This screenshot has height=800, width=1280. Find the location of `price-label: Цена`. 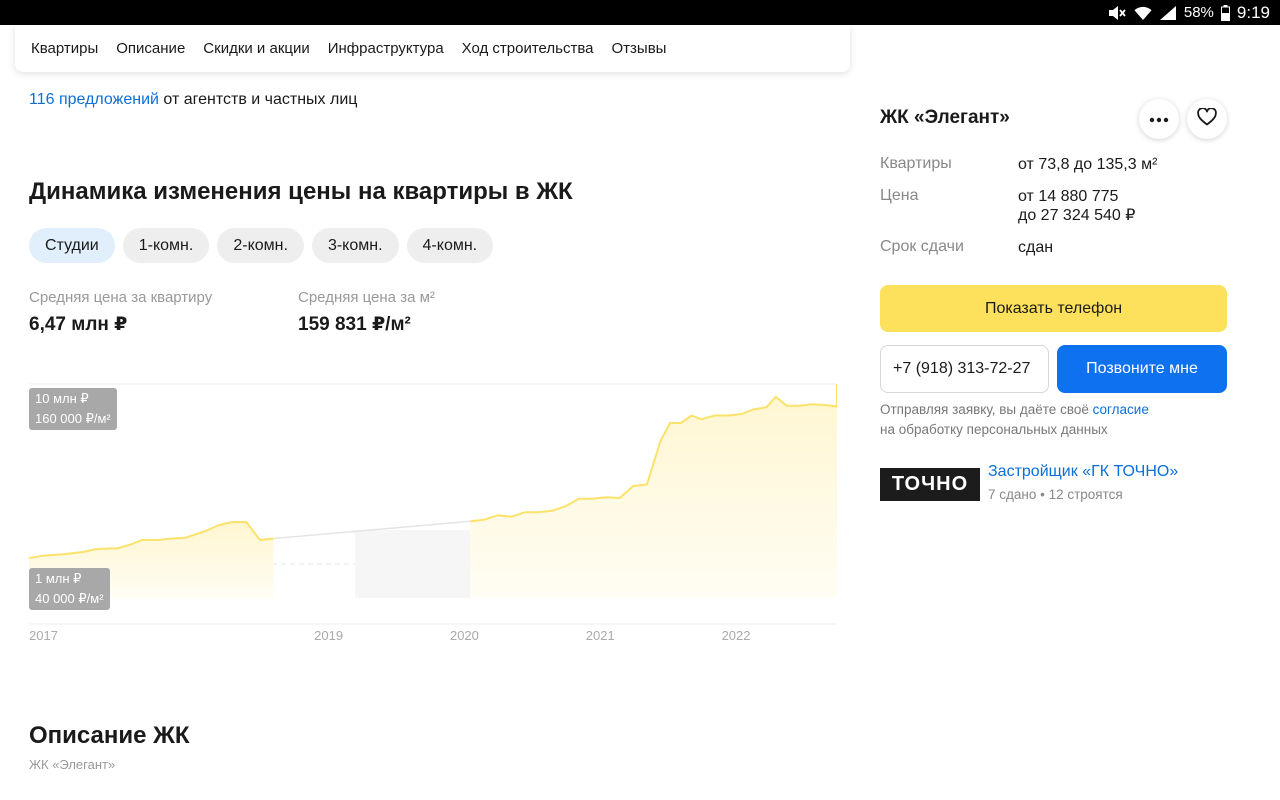

price-label: Цена is located at coordinates (899, 195).